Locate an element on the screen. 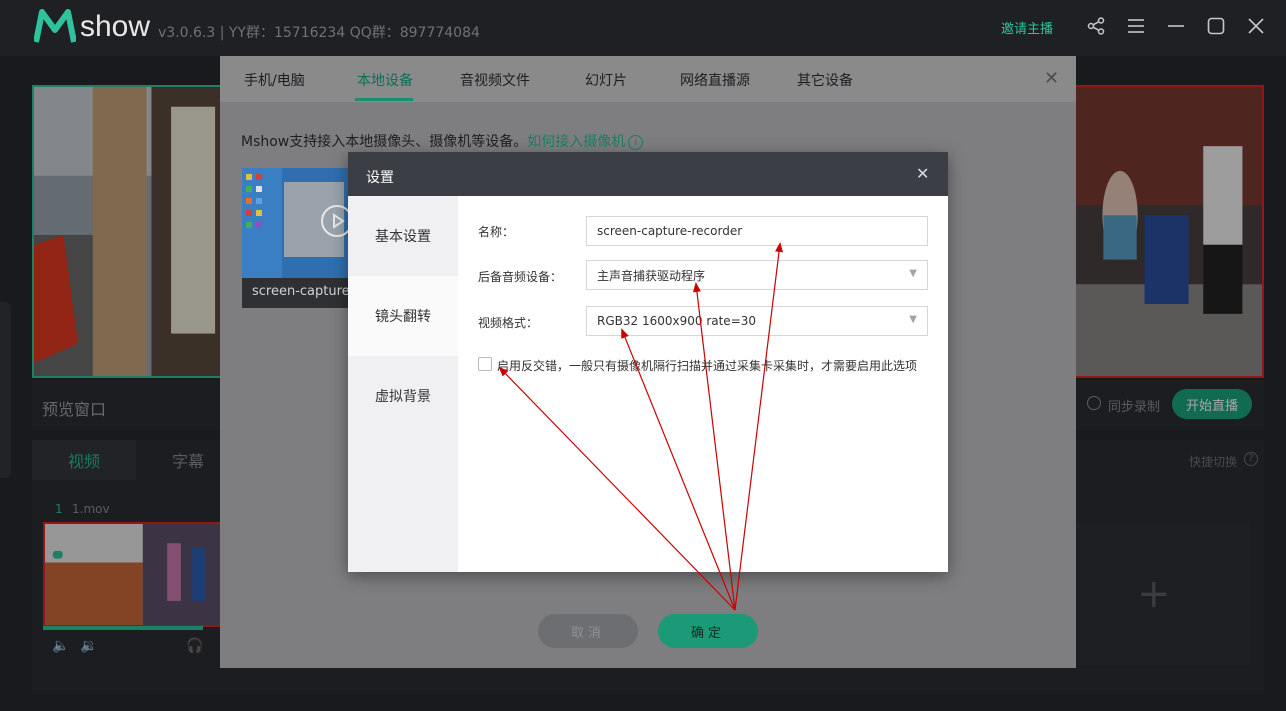 This screenshot has width=1286, height=711. tab-local-device: 本地设备 is located at coordinates (385, 80).